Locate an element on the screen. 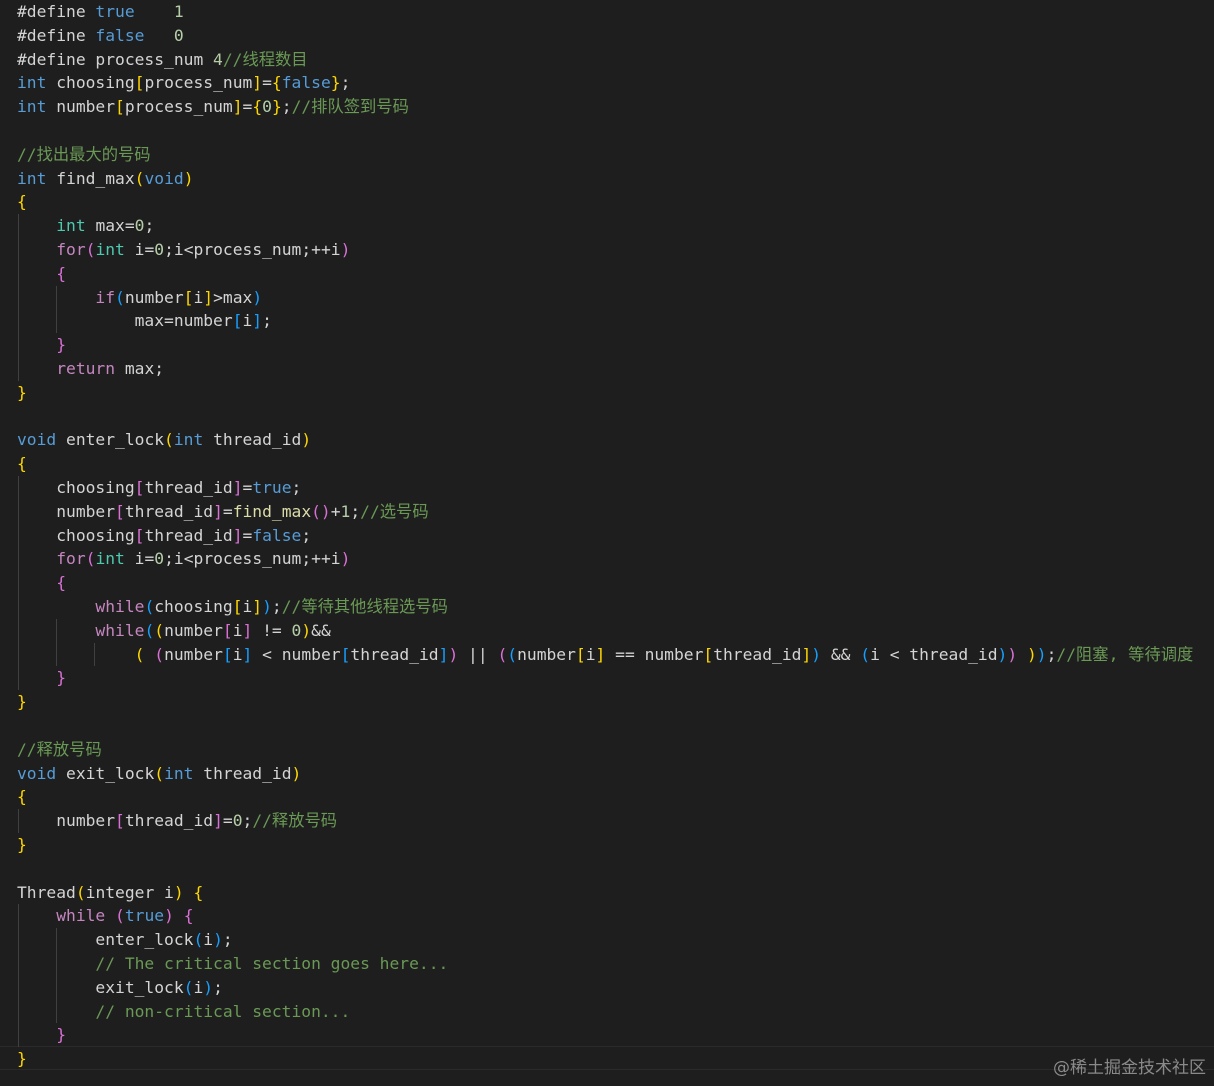 This screenshot has height=1086, width=1214. code-token: = is located at coordinates (227, 511).